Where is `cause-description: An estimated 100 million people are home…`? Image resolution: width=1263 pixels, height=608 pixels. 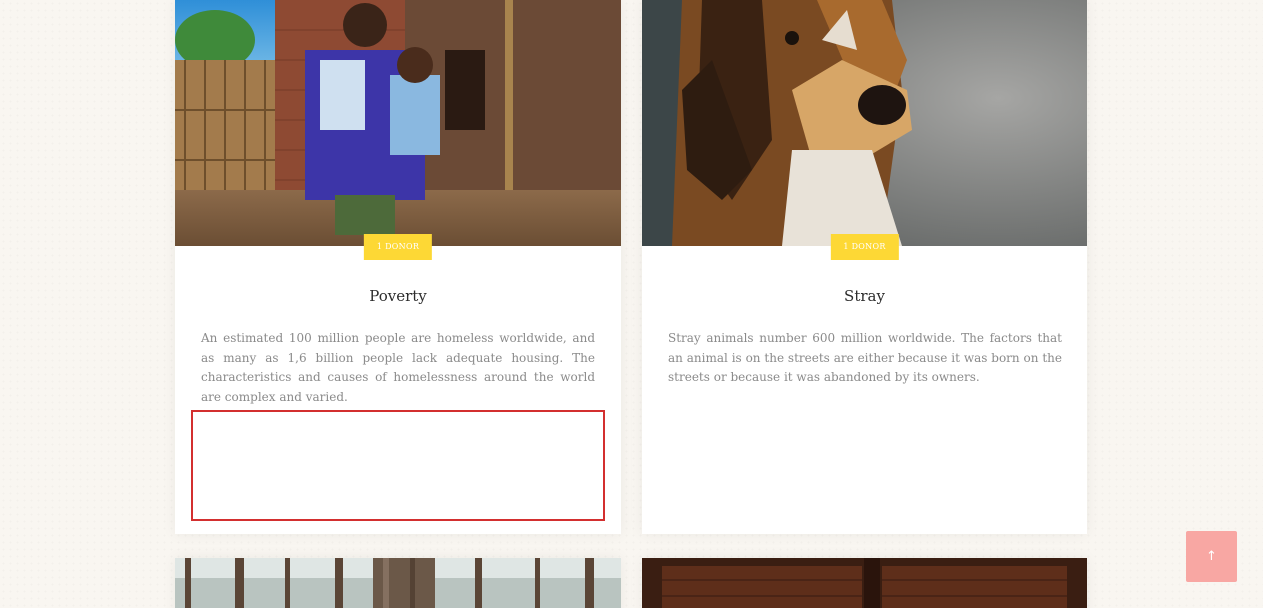
cause-description: An estimated 100 million people are home… is located at coordinates (398, 367).